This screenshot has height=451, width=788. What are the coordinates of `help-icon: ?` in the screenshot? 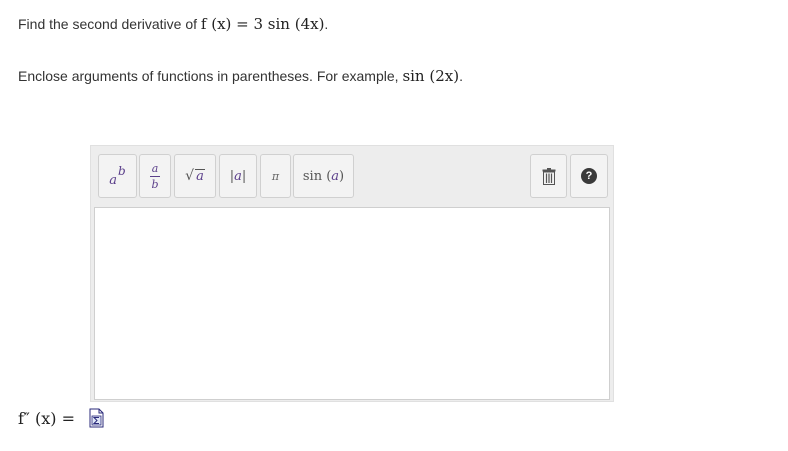 It's located at (589, 176).